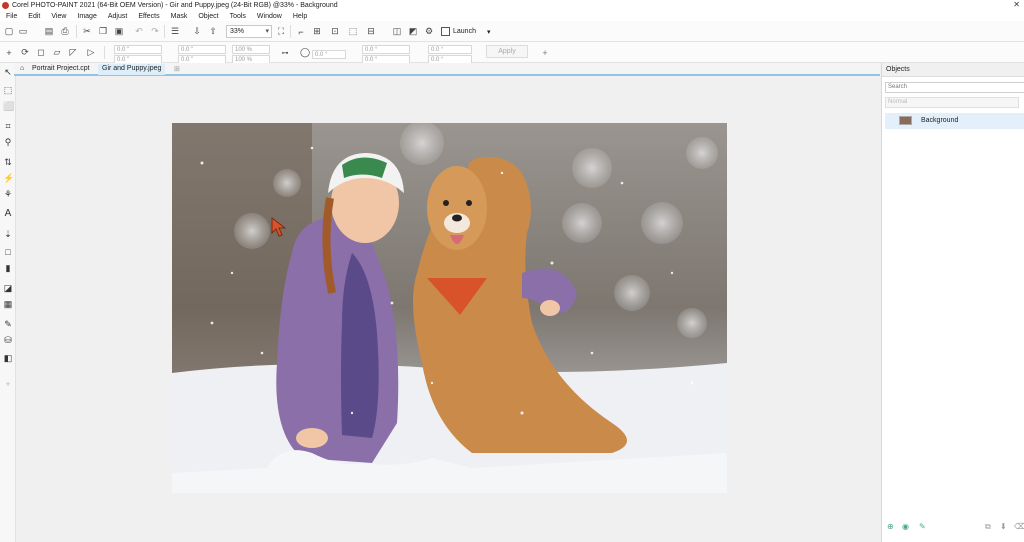 This screenshot has width=1024, height=542. I want to click on zoom-to-fit-icon: ⛶, so click(281, 31).